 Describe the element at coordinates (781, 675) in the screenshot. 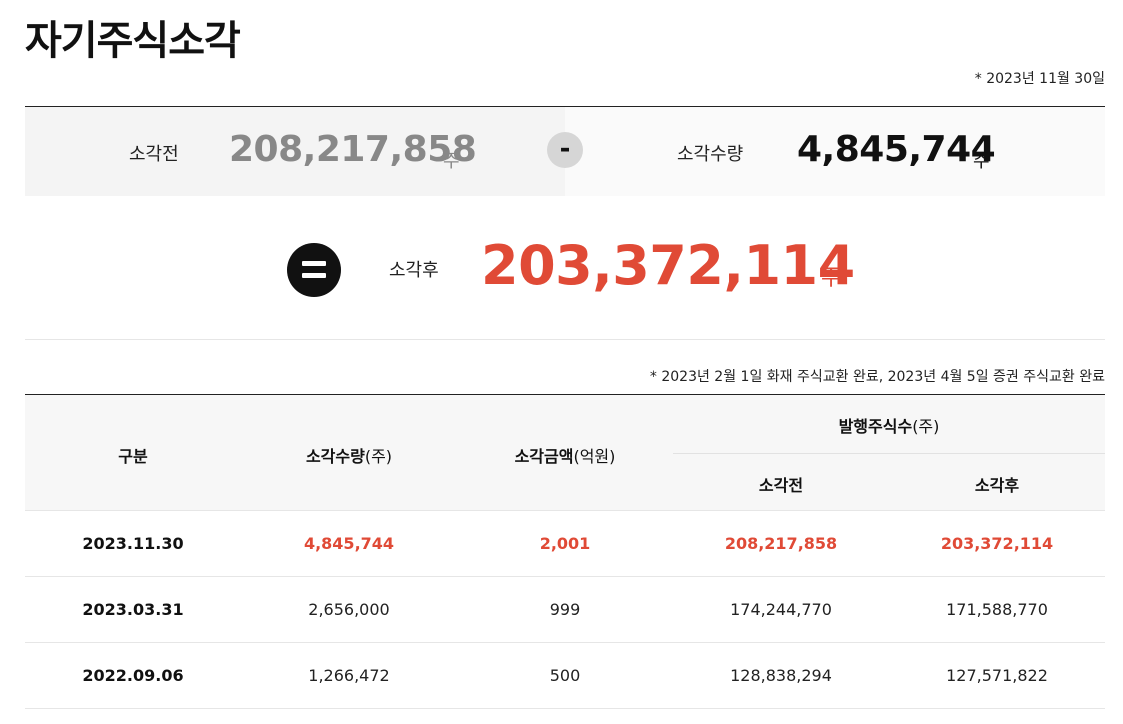

I see `row-before: 128,838,294` at that location.